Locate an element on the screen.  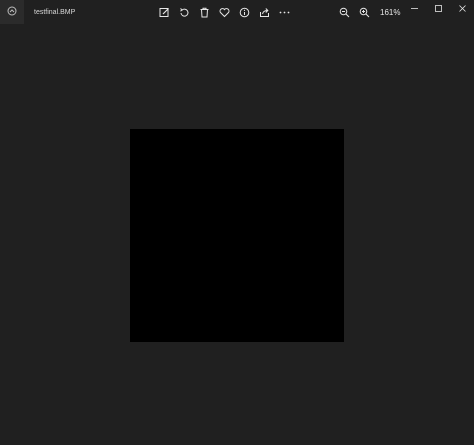
share-button is located at coordinates (264, 12).